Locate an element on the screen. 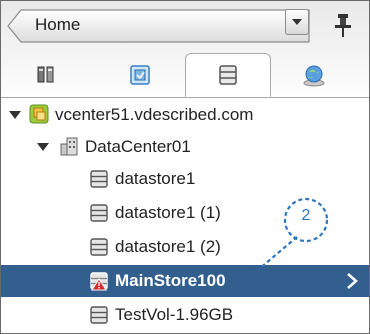 Image resolution: width=370 pixels, height=334 pixels. datacenter-icon is located at coordinates (69, 146).